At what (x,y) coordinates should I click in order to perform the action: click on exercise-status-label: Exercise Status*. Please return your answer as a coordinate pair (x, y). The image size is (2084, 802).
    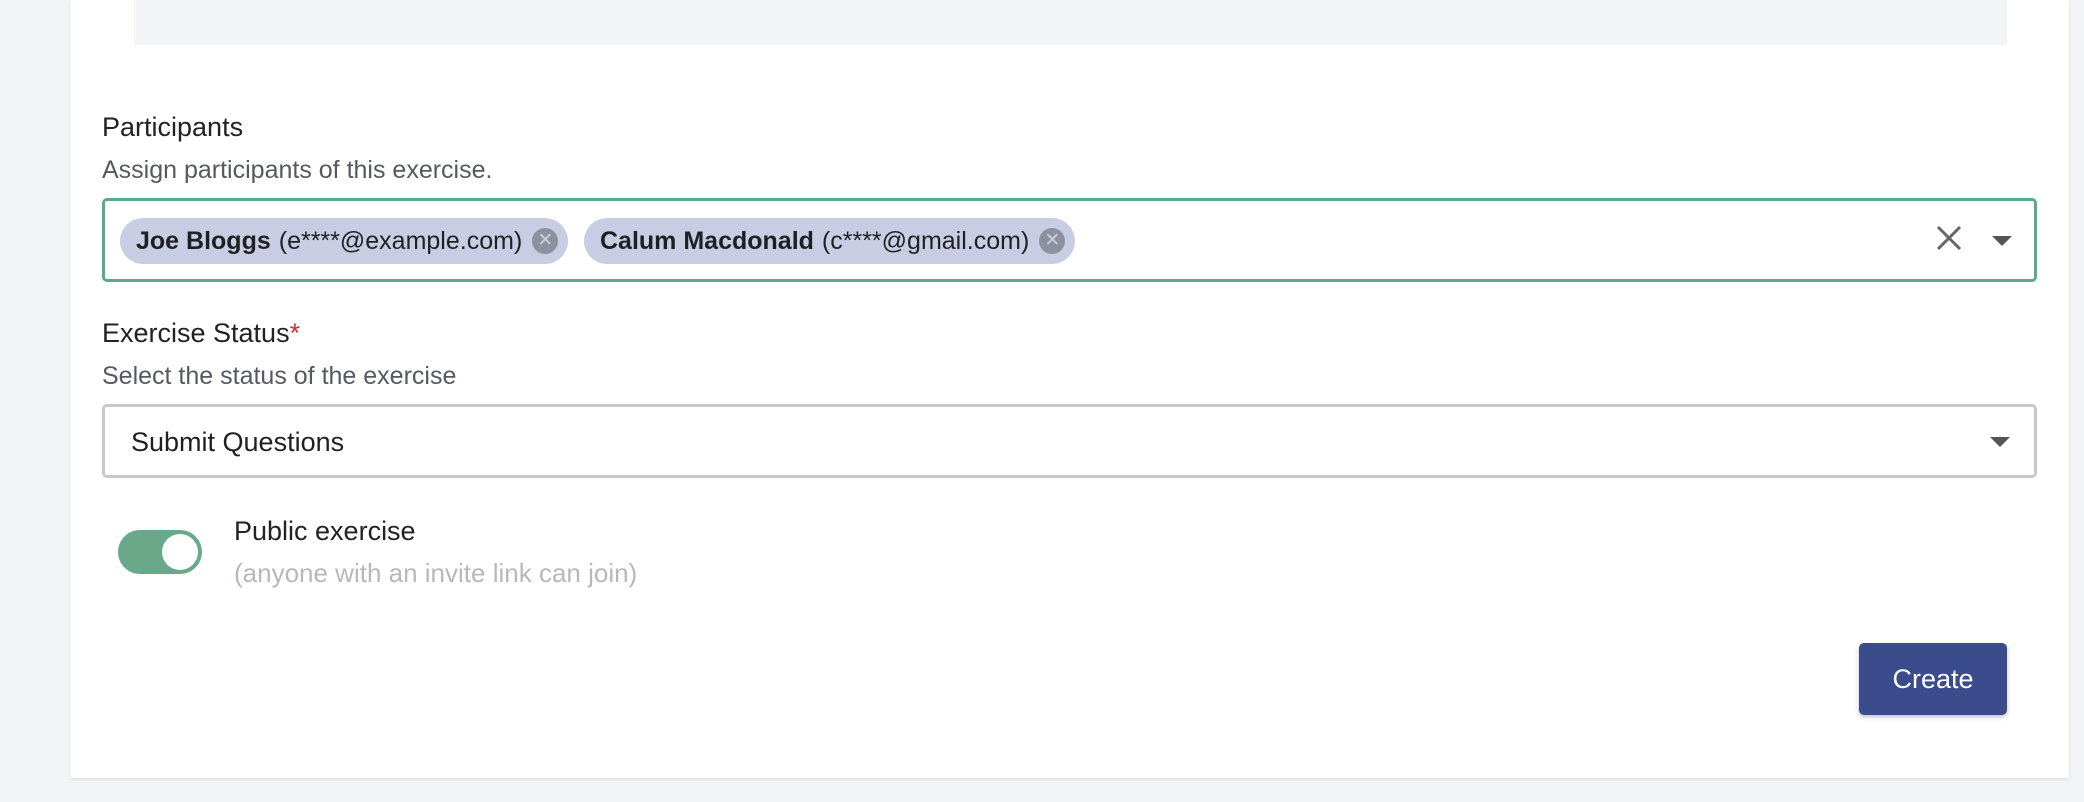
    Looking at the image, I should click on (201, 333).